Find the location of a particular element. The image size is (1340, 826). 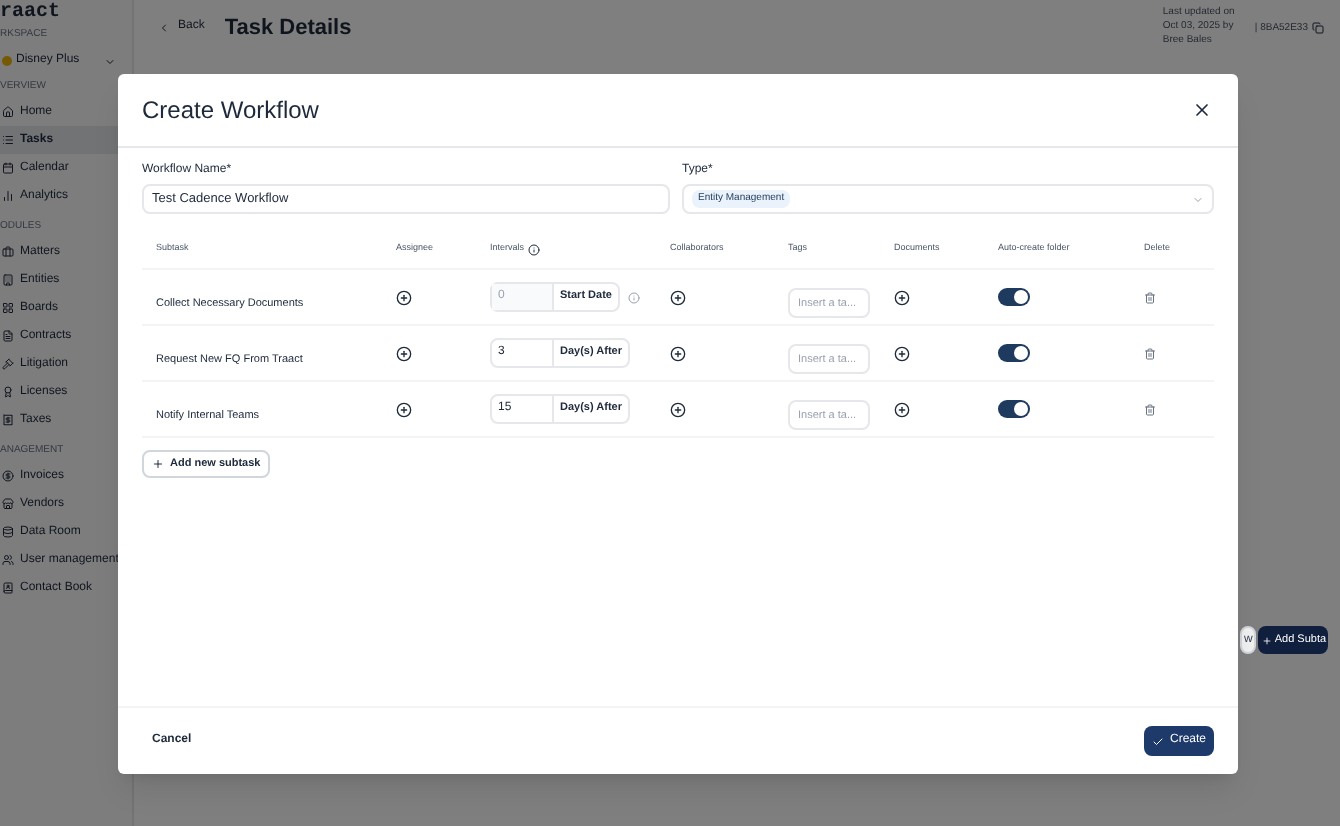

logo: raact is located at coordinates (30, 12).